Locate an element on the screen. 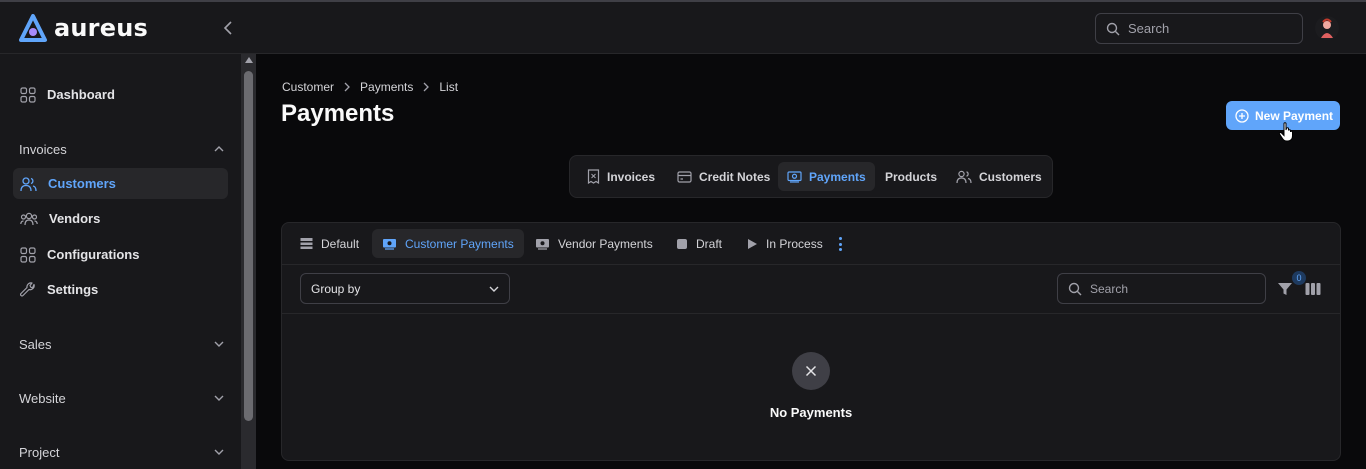 Image resolution: width=1366 pixels, height=469 pixels. segment-payments: Payments is located at coordinates (826, 176).